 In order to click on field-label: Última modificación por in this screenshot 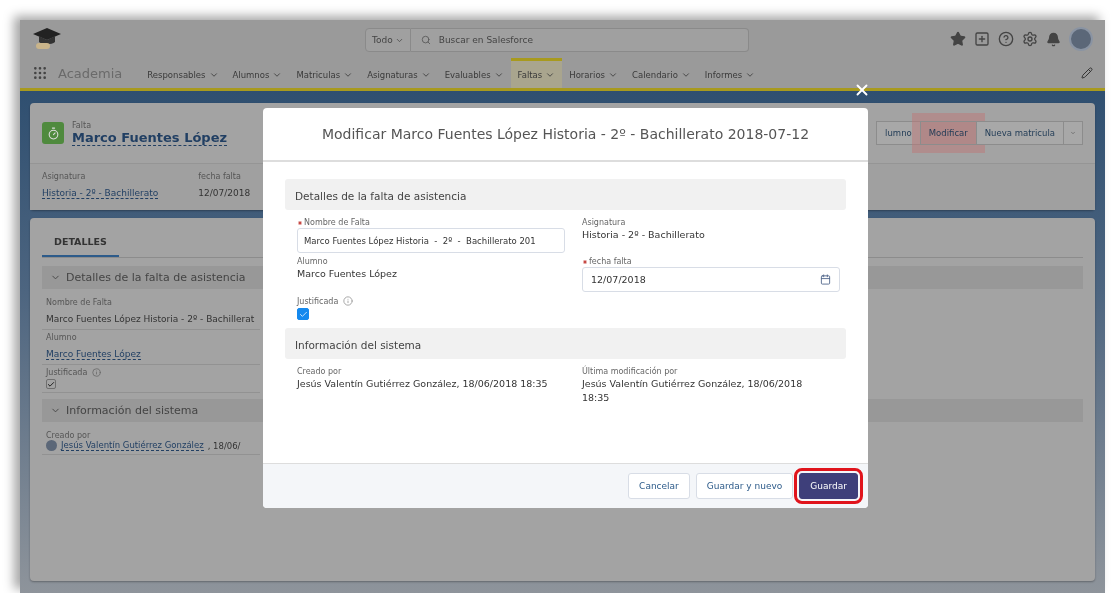, I will do `click(630, 371)`.